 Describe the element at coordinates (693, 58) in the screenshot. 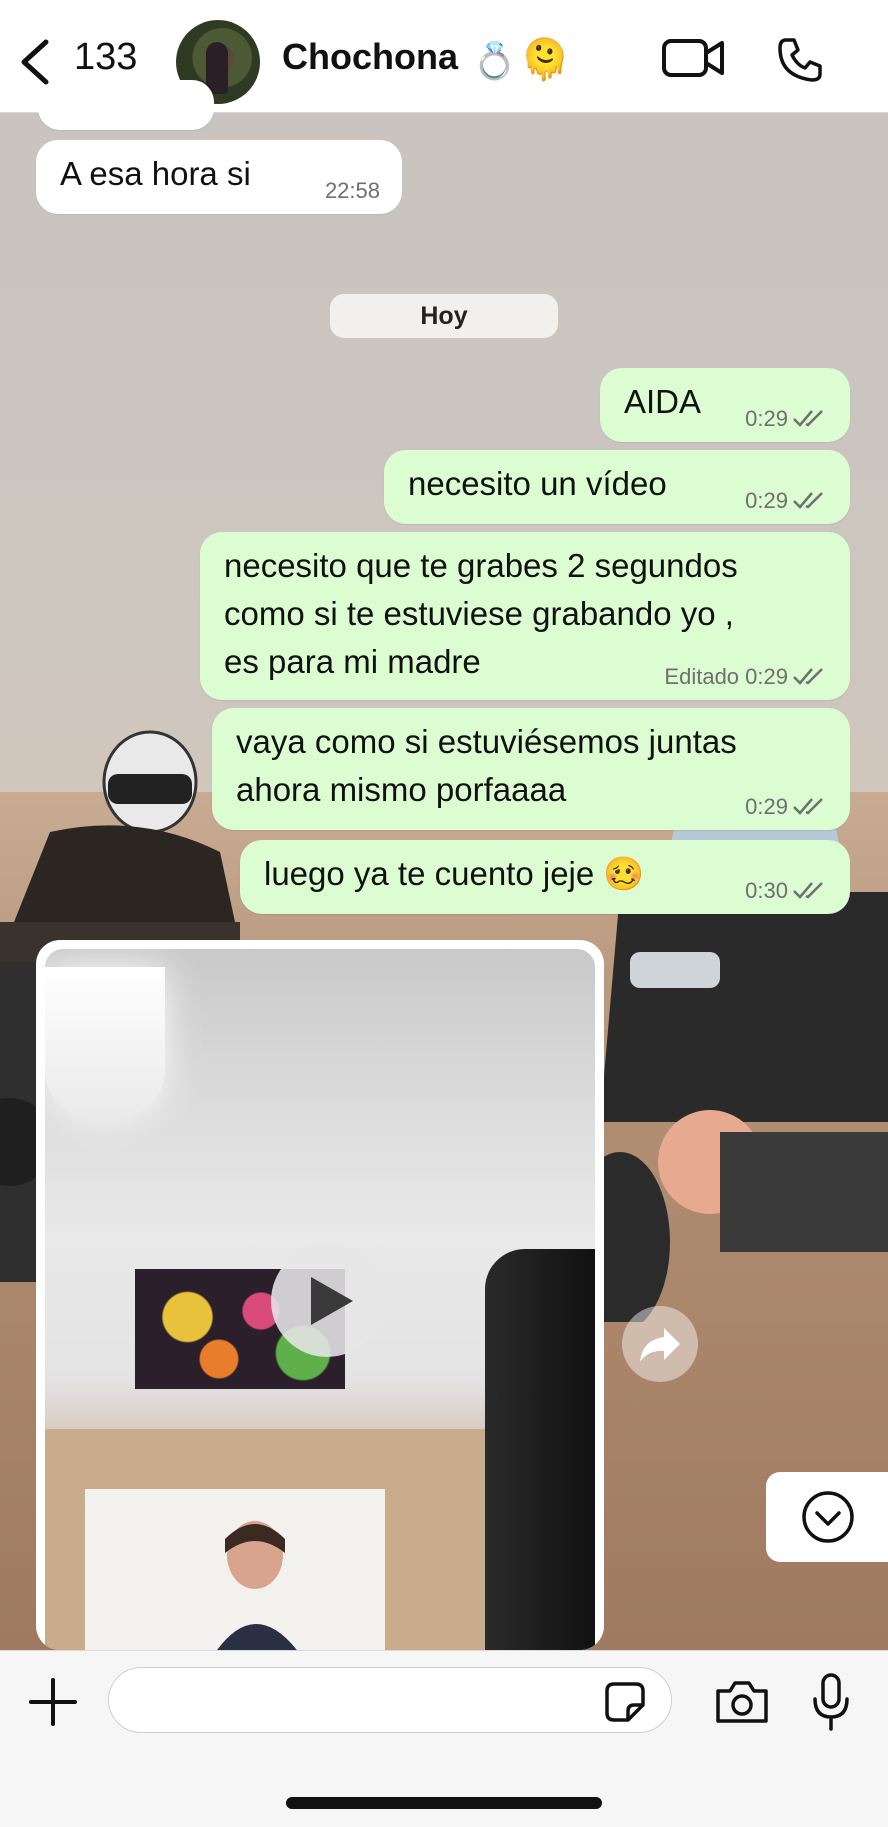

I see `video-camera-icon` at that location.